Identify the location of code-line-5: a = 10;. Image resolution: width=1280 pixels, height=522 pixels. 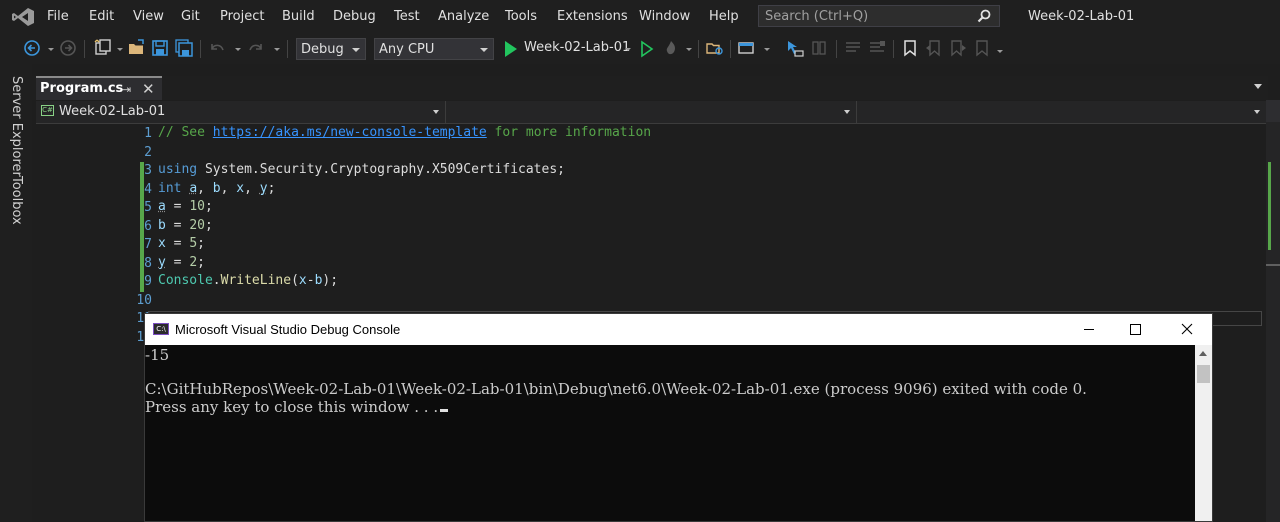
(185, 206).